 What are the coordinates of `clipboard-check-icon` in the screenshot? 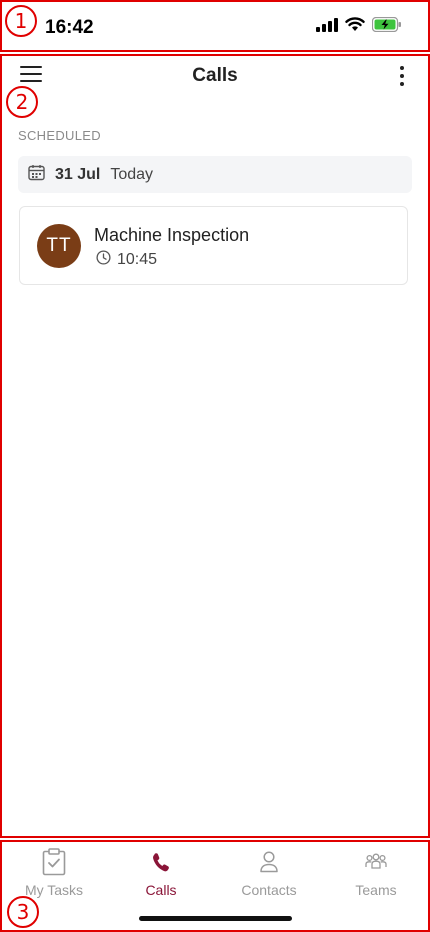 It's located at (54, 862).